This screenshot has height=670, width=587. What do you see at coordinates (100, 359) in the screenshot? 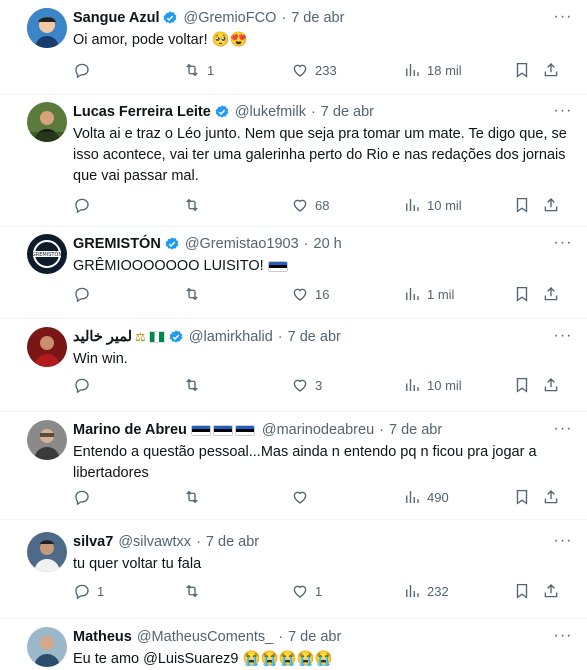
I see `tweet-text: Win win.` at bounding box center [100, 359].